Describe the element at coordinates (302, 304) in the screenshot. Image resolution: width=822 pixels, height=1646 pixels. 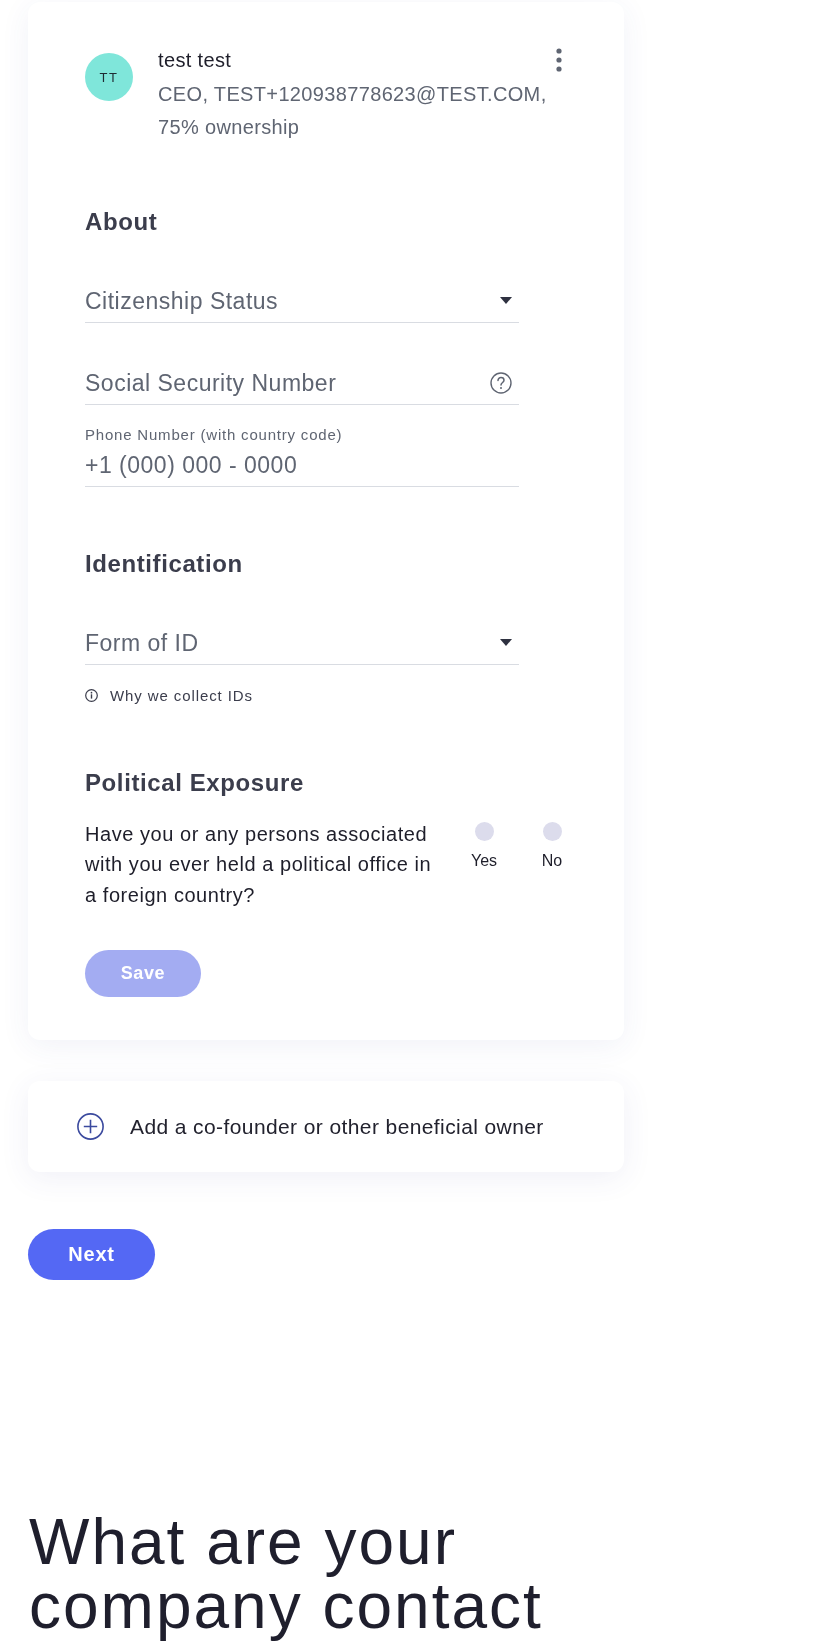
I see `select-field: Citizenship Status` at that location.